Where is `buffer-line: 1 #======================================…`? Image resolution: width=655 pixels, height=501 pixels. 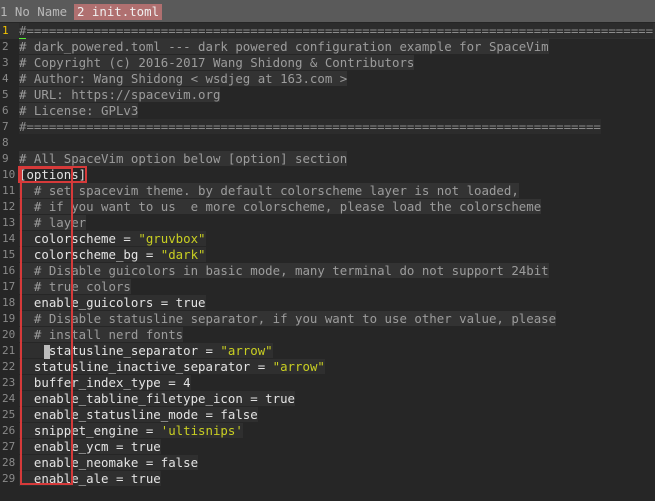
buffer-line: 1 #======================================… is located at coordinates (327, 31).